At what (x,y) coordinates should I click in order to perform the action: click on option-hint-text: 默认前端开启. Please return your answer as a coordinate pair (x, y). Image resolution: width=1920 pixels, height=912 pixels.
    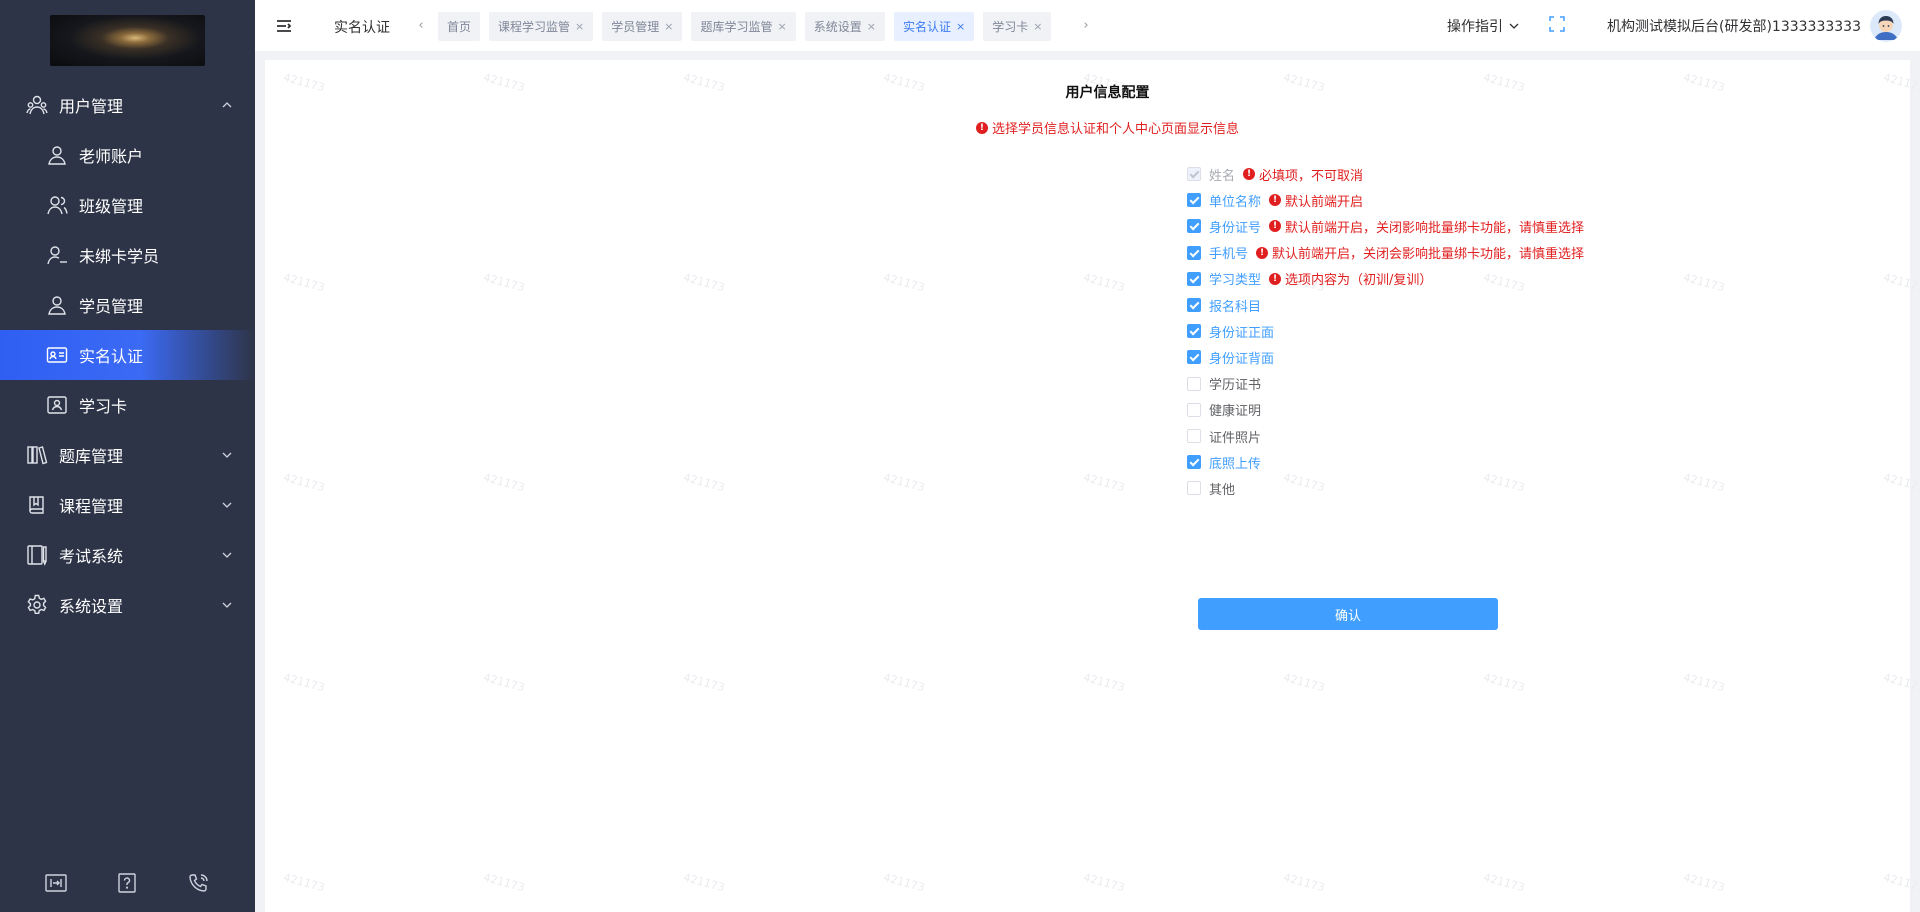
    Looking at the image, I should click on (1324, 202).